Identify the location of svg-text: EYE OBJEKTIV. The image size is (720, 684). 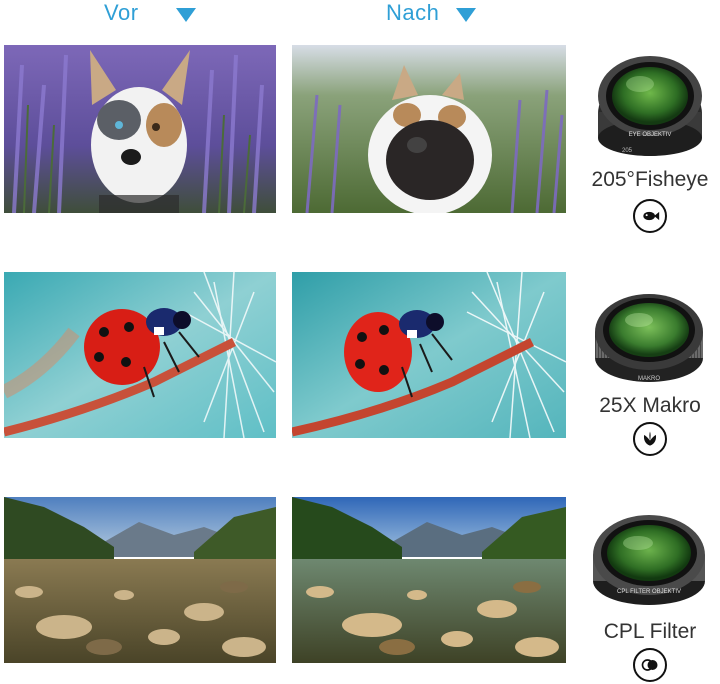
(650, 135).